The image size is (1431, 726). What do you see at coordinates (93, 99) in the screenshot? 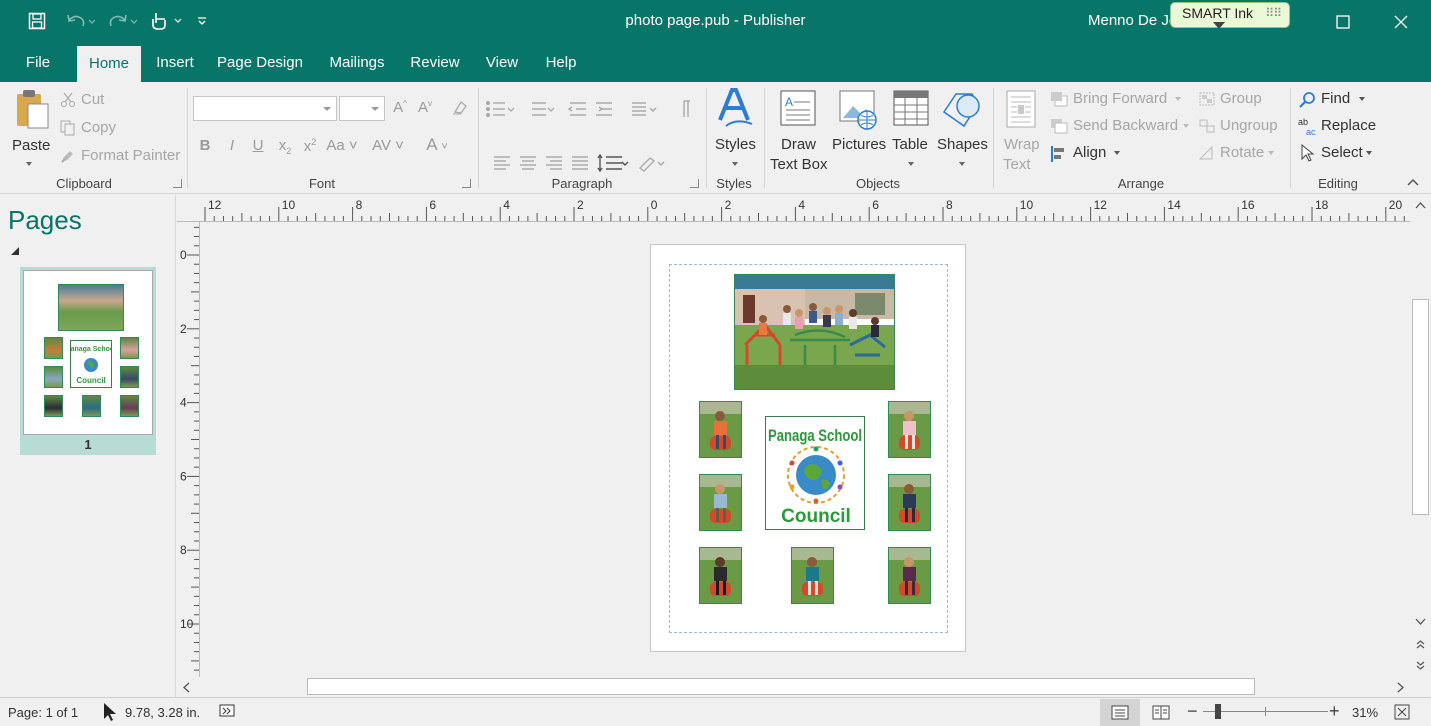
I see `cut-label: Cut` at bounding box center [93, 99].